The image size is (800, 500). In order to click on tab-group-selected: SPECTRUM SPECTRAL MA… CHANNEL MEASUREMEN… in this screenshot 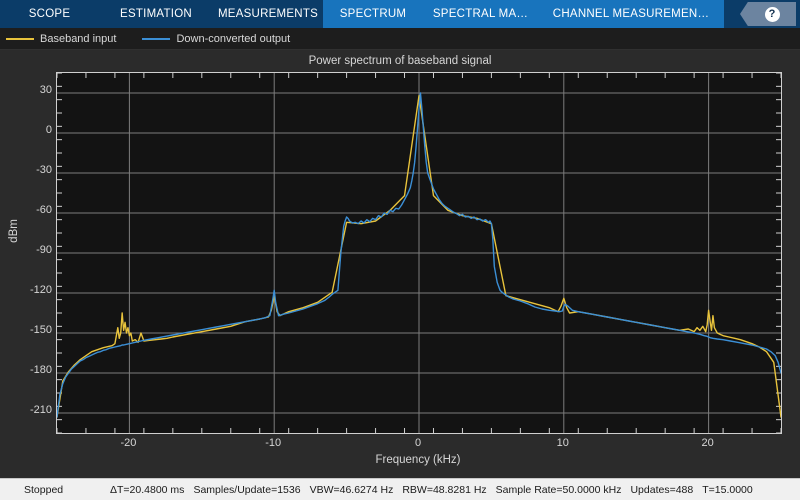, I will do `click(523, 14)`.